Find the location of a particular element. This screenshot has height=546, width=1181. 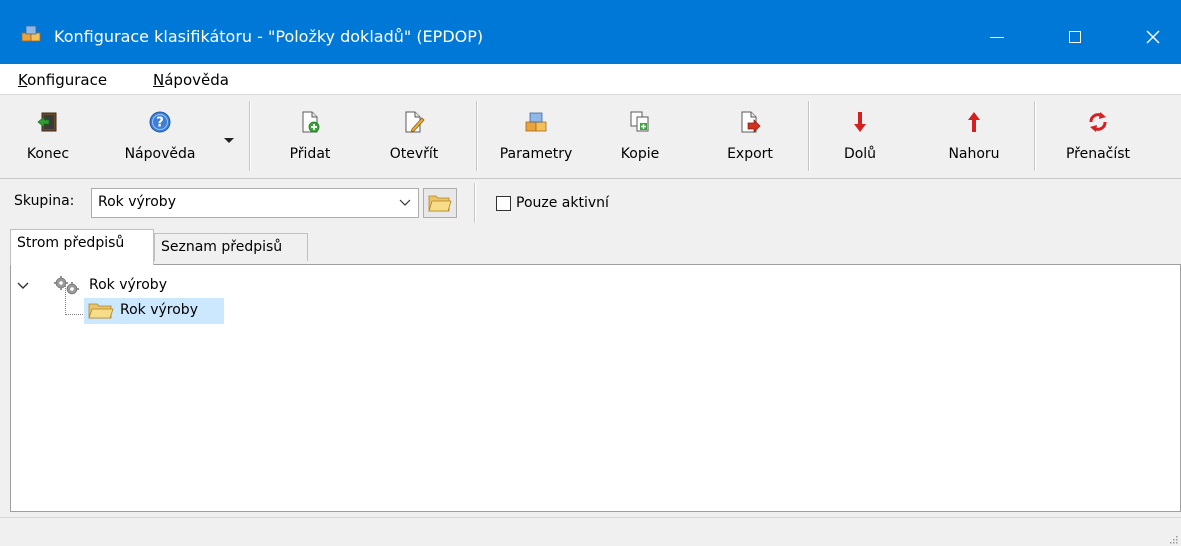

copy-button: Kopie is located at coordinates (640, 136).